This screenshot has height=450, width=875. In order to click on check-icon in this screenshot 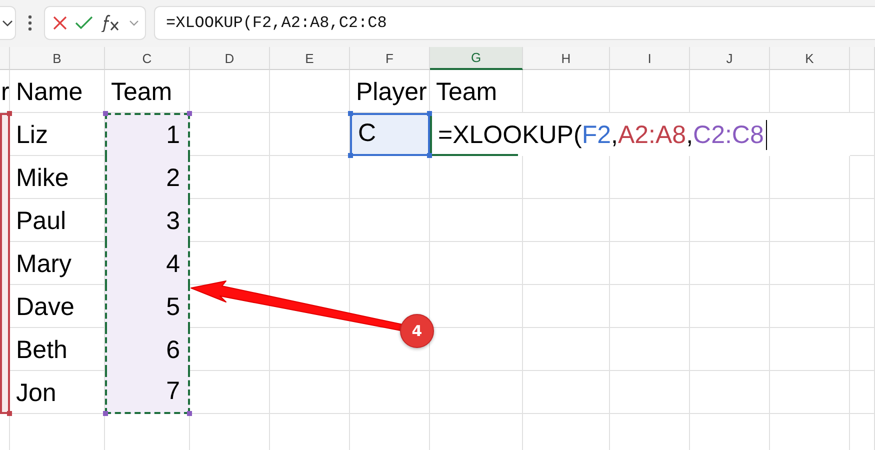, I will do `click(84, 23)`.